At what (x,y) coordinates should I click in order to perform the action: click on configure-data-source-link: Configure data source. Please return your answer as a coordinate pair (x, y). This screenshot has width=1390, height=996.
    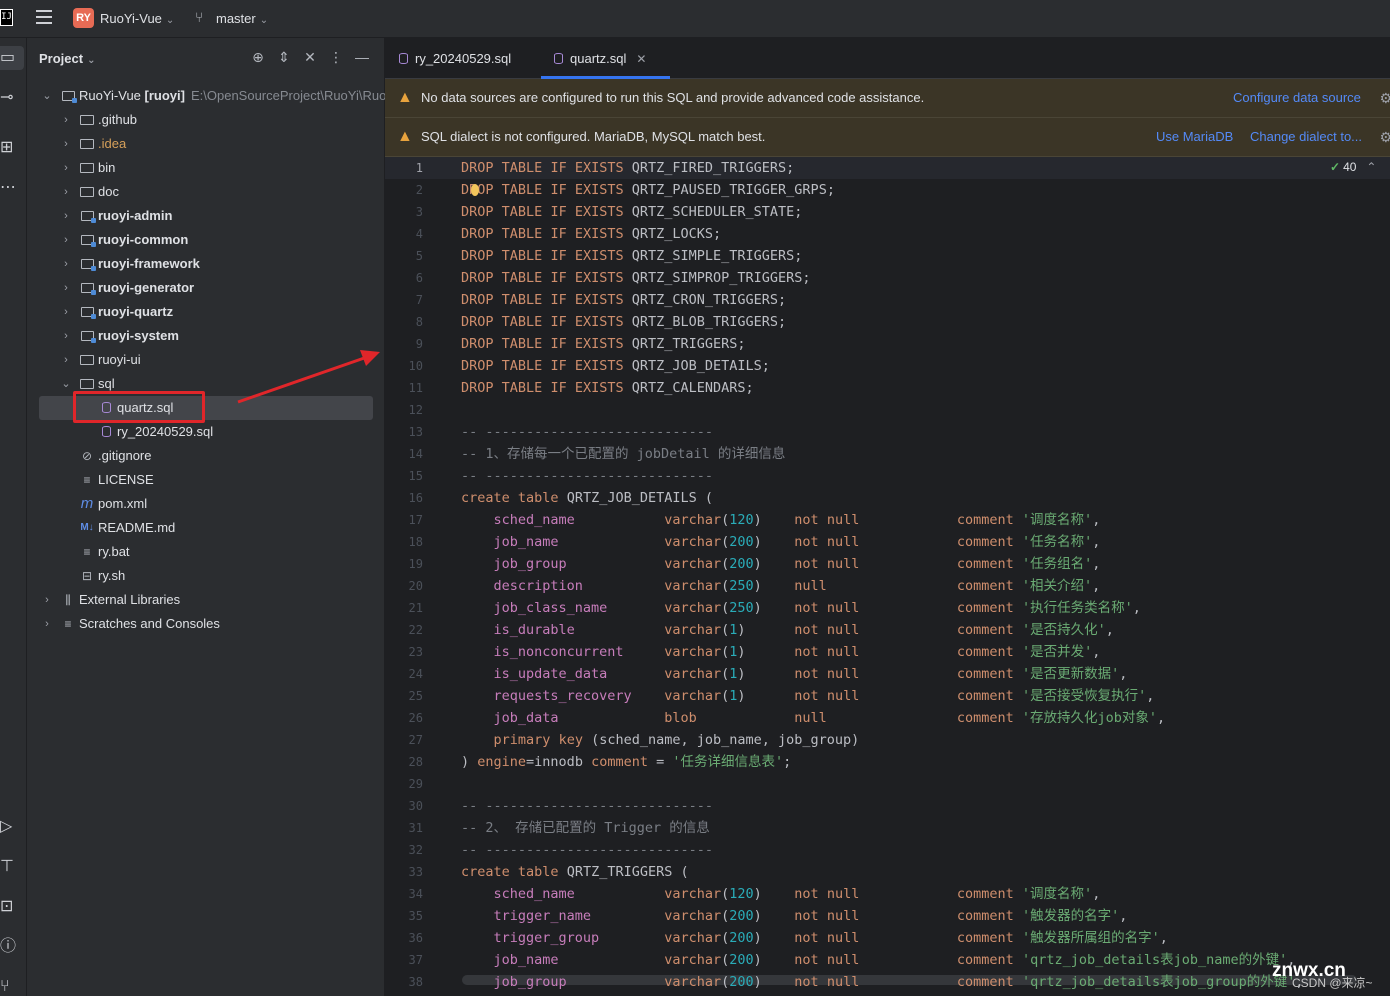
    Looking at the image, I should click on (1297, 98).